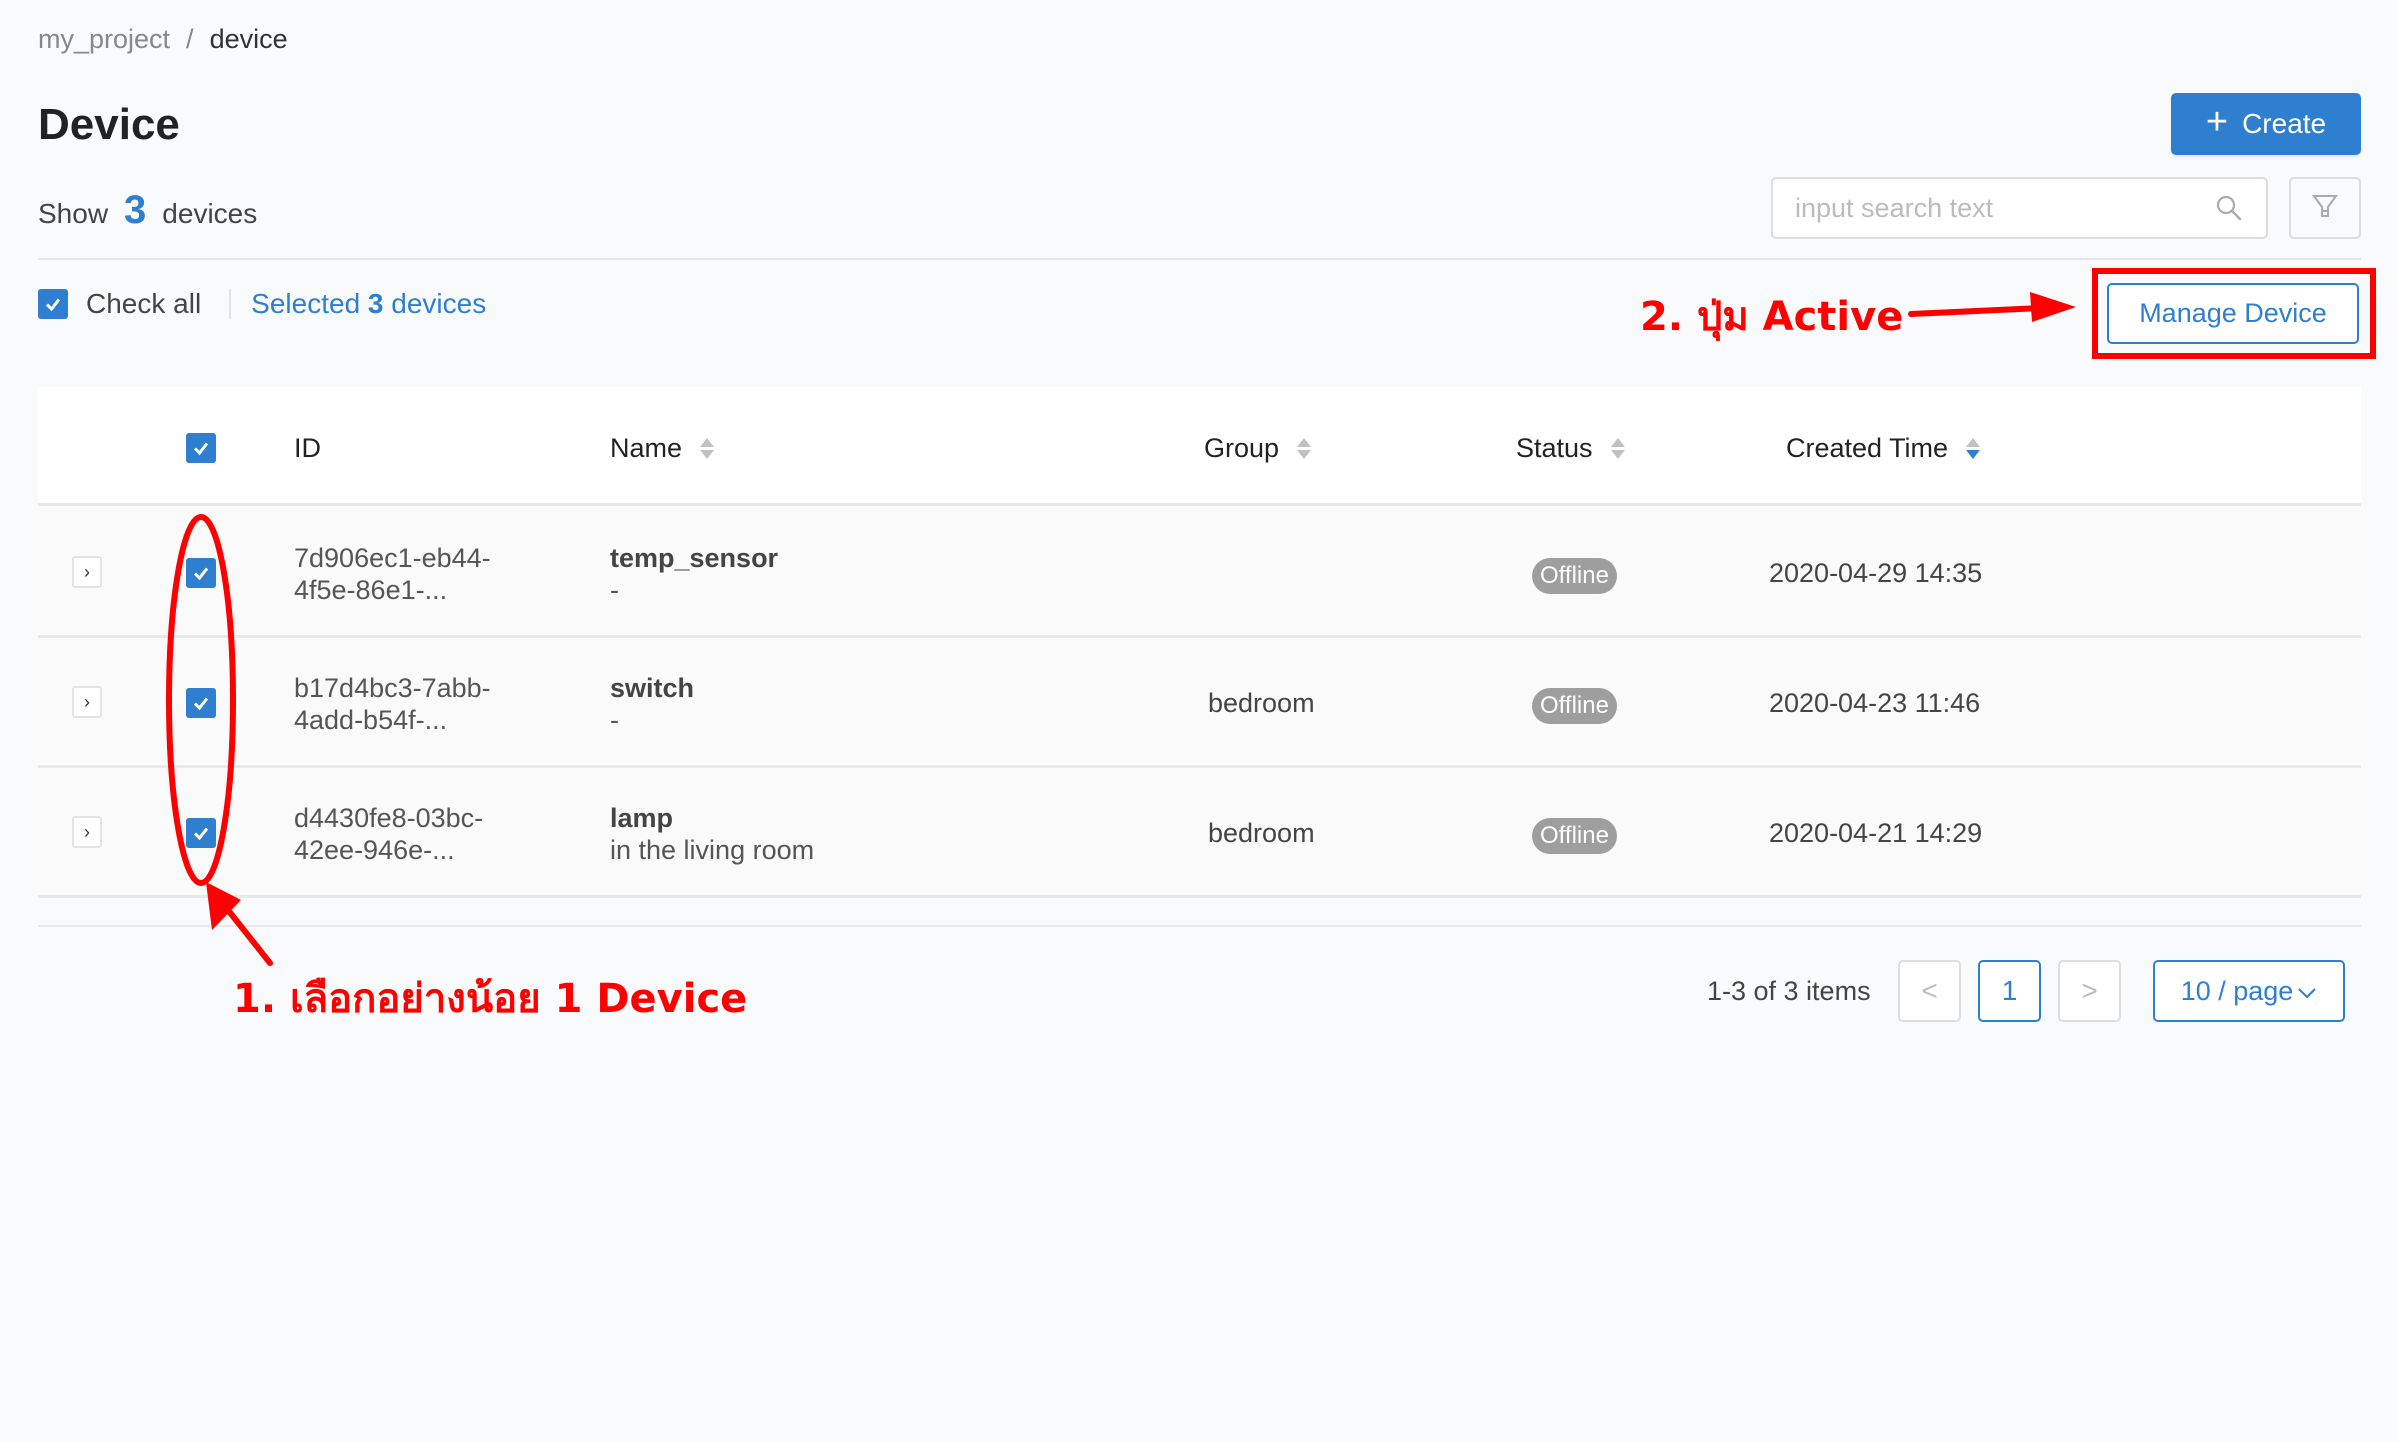 The height and width of the screenshot is (1442, 2398). I want to click on column-label: Group, so click(1242, 448).